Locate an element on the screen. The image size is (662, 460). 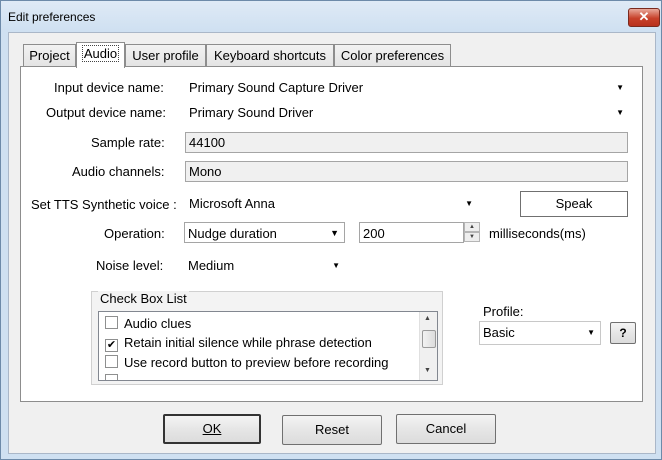
list-item-audio-clues: Audio clues is located at coordinates (148, 324).